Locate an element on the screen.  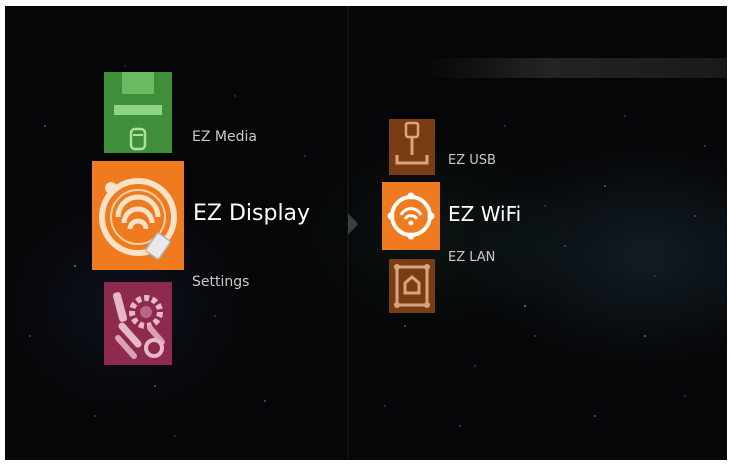
menu-label-ez-display: EZ Display is located at coordinates (252, 213).